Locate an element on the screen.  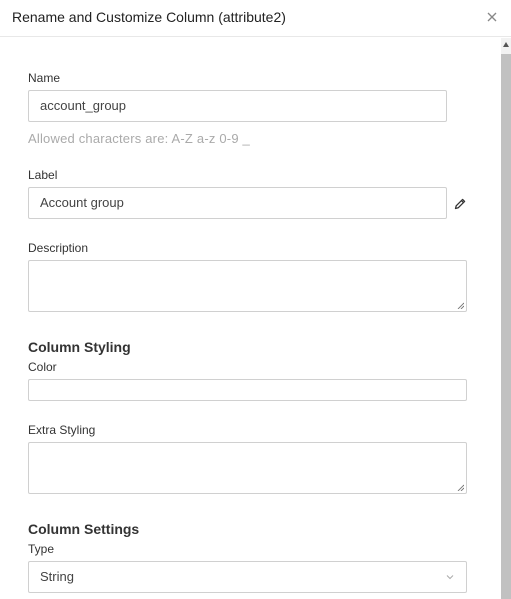
scrollbar is located at coordinates (506, 318).